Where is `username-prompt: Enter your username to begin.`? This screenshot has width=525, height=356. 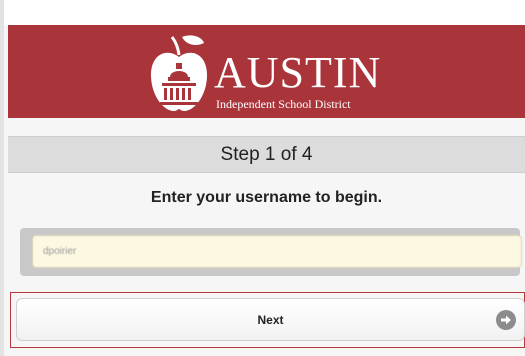 username-prompt: Enter your username to begin. is located at coordinates (266, 197).